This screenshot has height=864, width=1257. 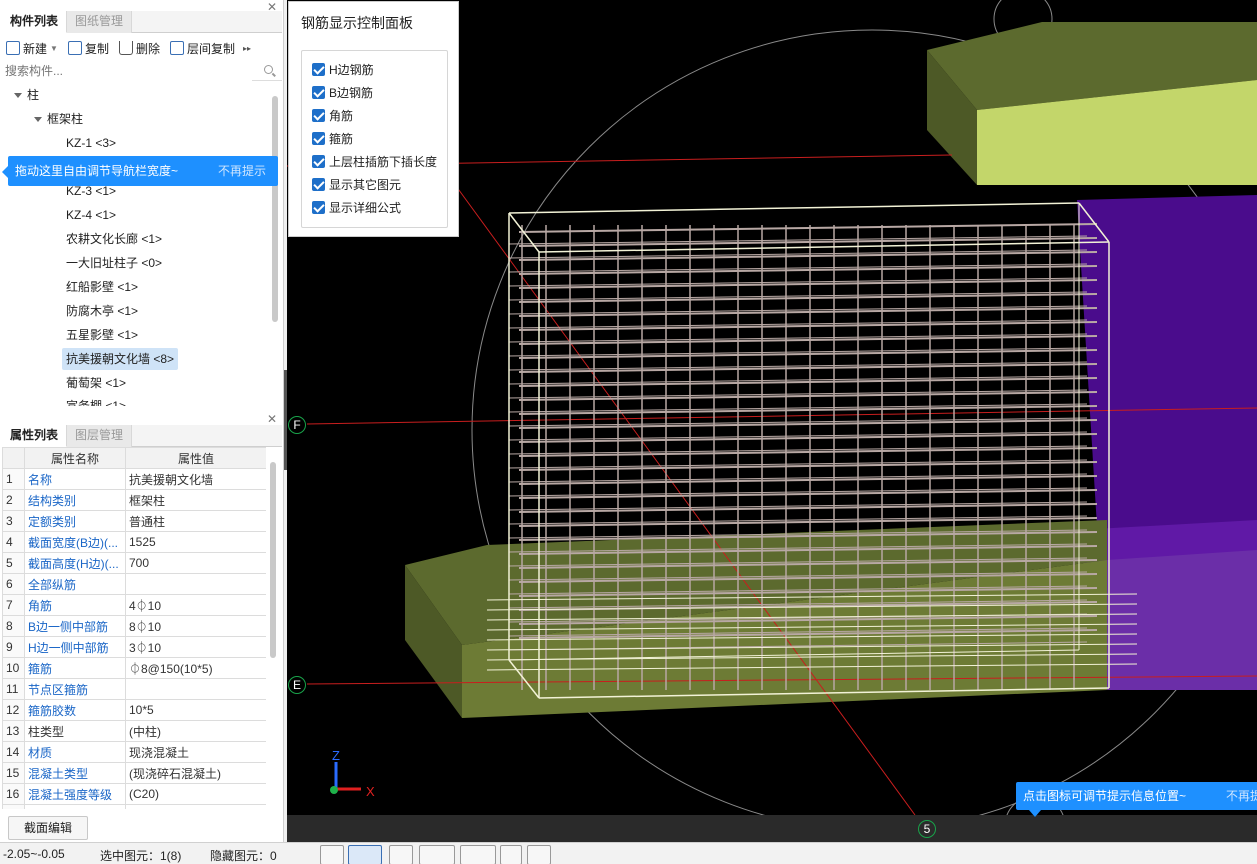 I want to click on tree-item: 五星影壁 <1>, so click(x=102, y=335).